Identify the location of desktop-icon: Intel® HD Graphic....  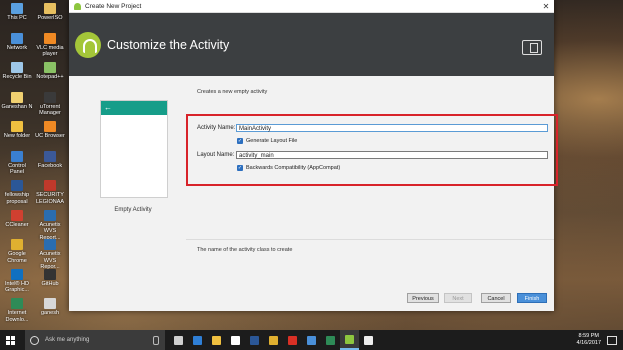
(17, 281).